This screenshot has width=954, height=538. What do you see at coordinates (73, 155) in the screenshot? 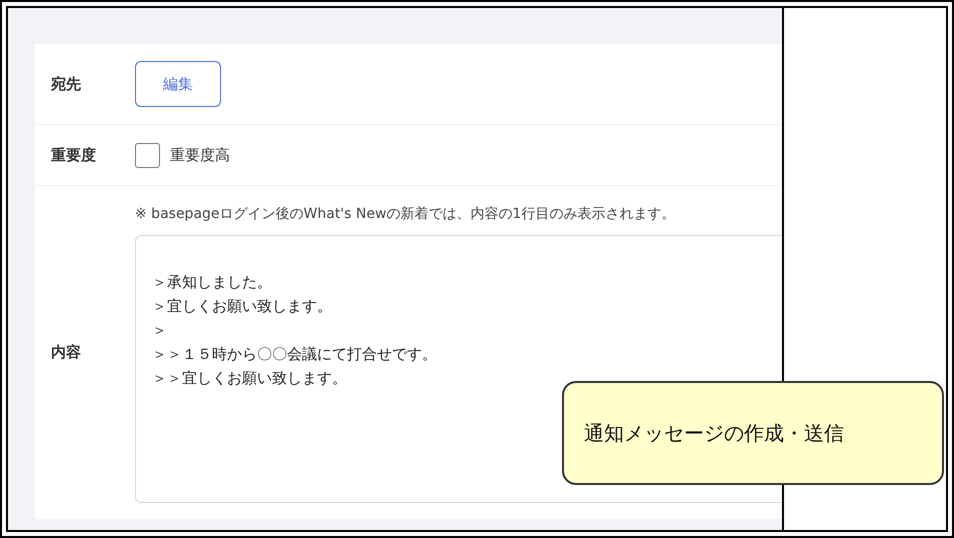
I see `field-label: 重要度` at bounding box center [73, 155].